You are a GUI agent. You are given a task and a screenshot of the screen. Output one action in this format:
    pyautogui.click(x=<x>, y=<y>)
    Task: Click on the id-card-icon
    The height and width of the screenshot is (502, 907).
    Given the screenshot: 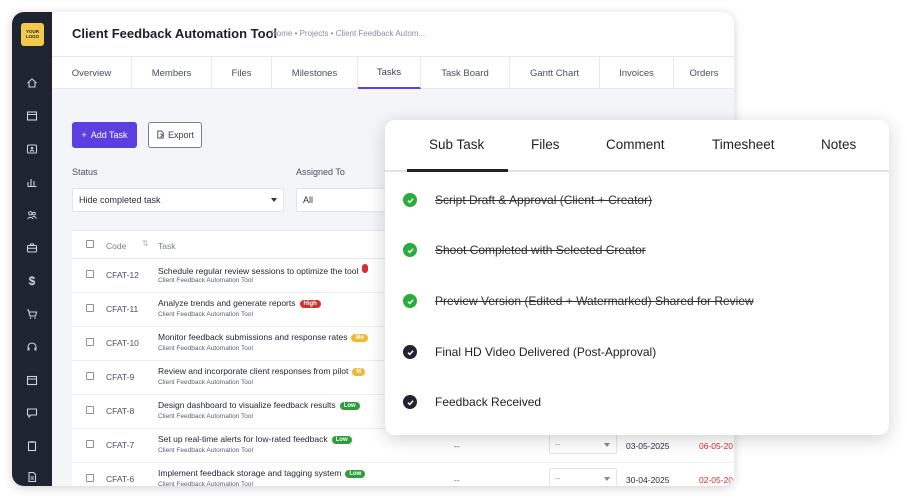 What is the action you would take?
    pyautogui.click(x=32, y=149)
    